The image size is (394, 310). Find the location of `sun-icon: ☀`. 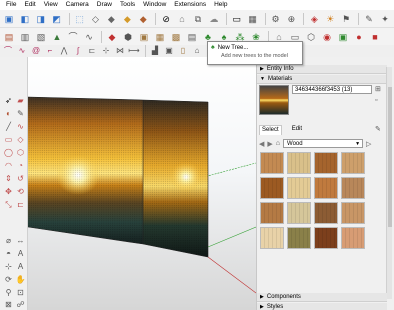

sun-icon: ☀ is located at coordinates (330, 19).